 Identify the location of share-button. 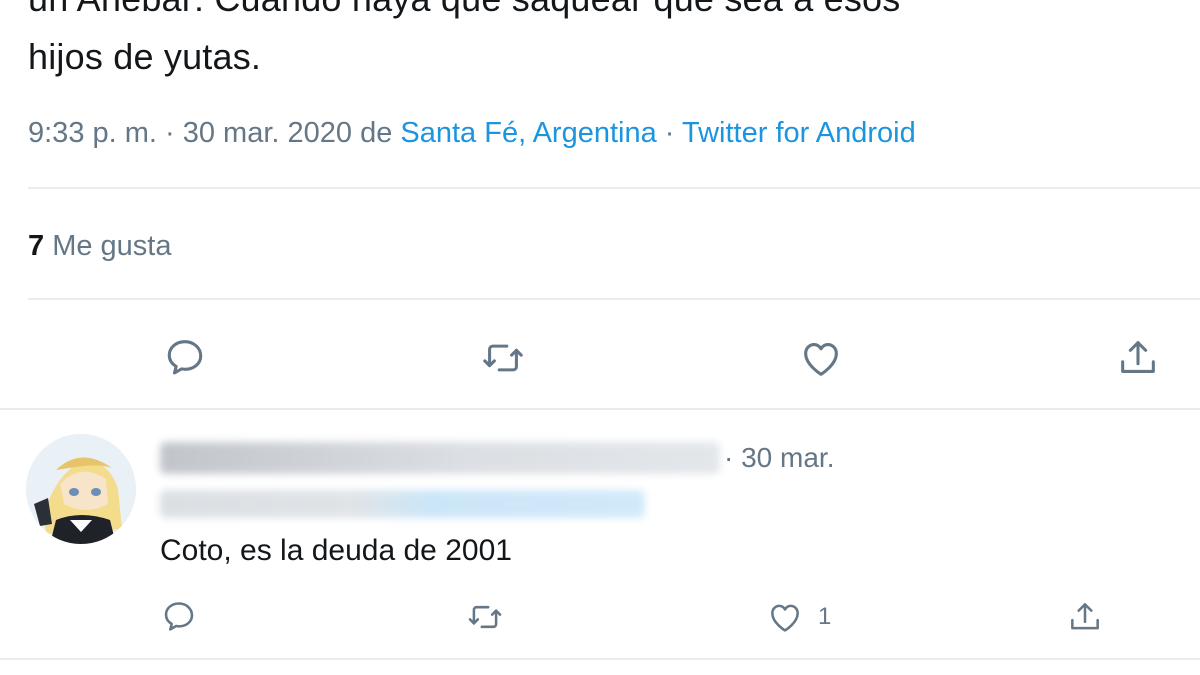
(1138, 358).